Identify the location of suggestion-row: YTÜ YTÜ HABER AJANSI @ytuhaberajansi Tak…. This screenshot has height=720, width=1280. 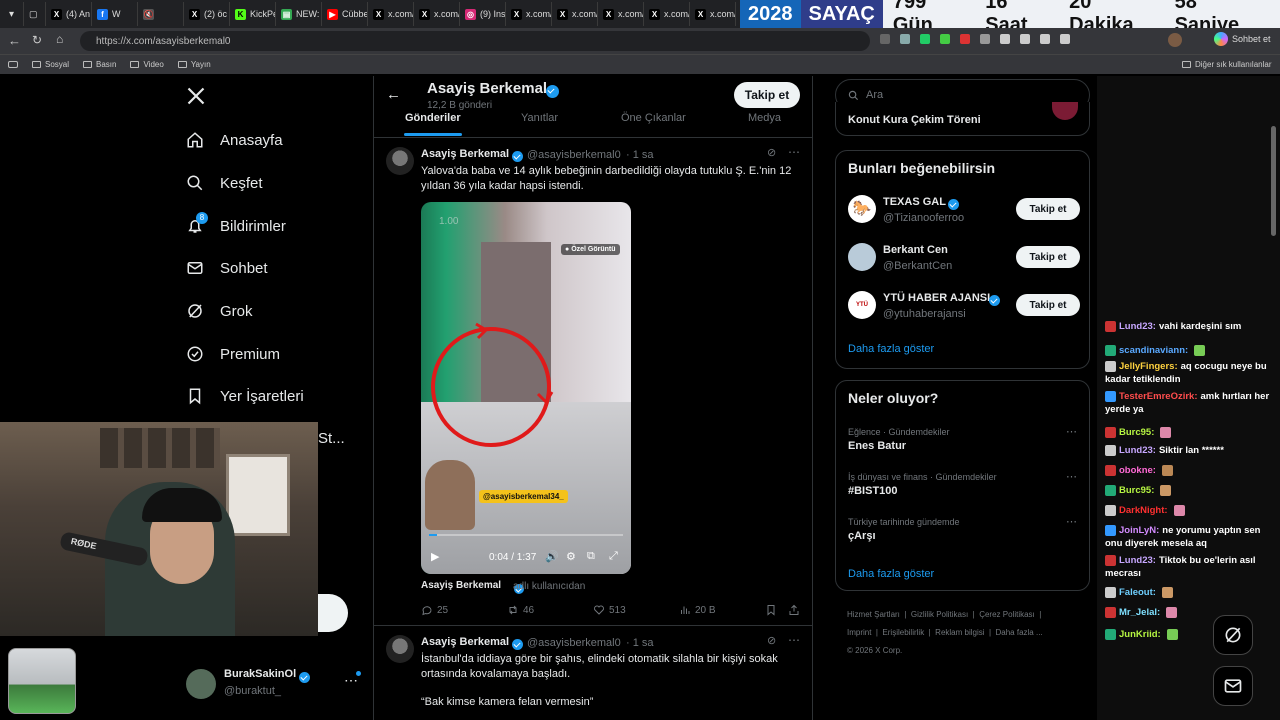
(962, 309).